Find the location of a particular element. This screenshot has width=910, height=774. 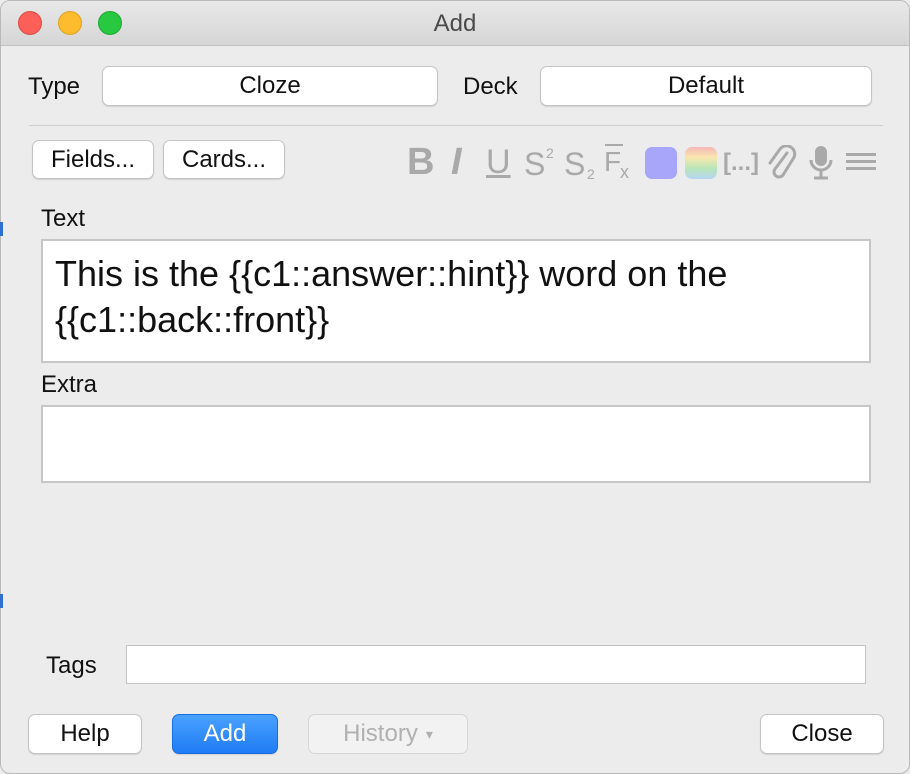

more-icon is located at coordinates (861, 162).